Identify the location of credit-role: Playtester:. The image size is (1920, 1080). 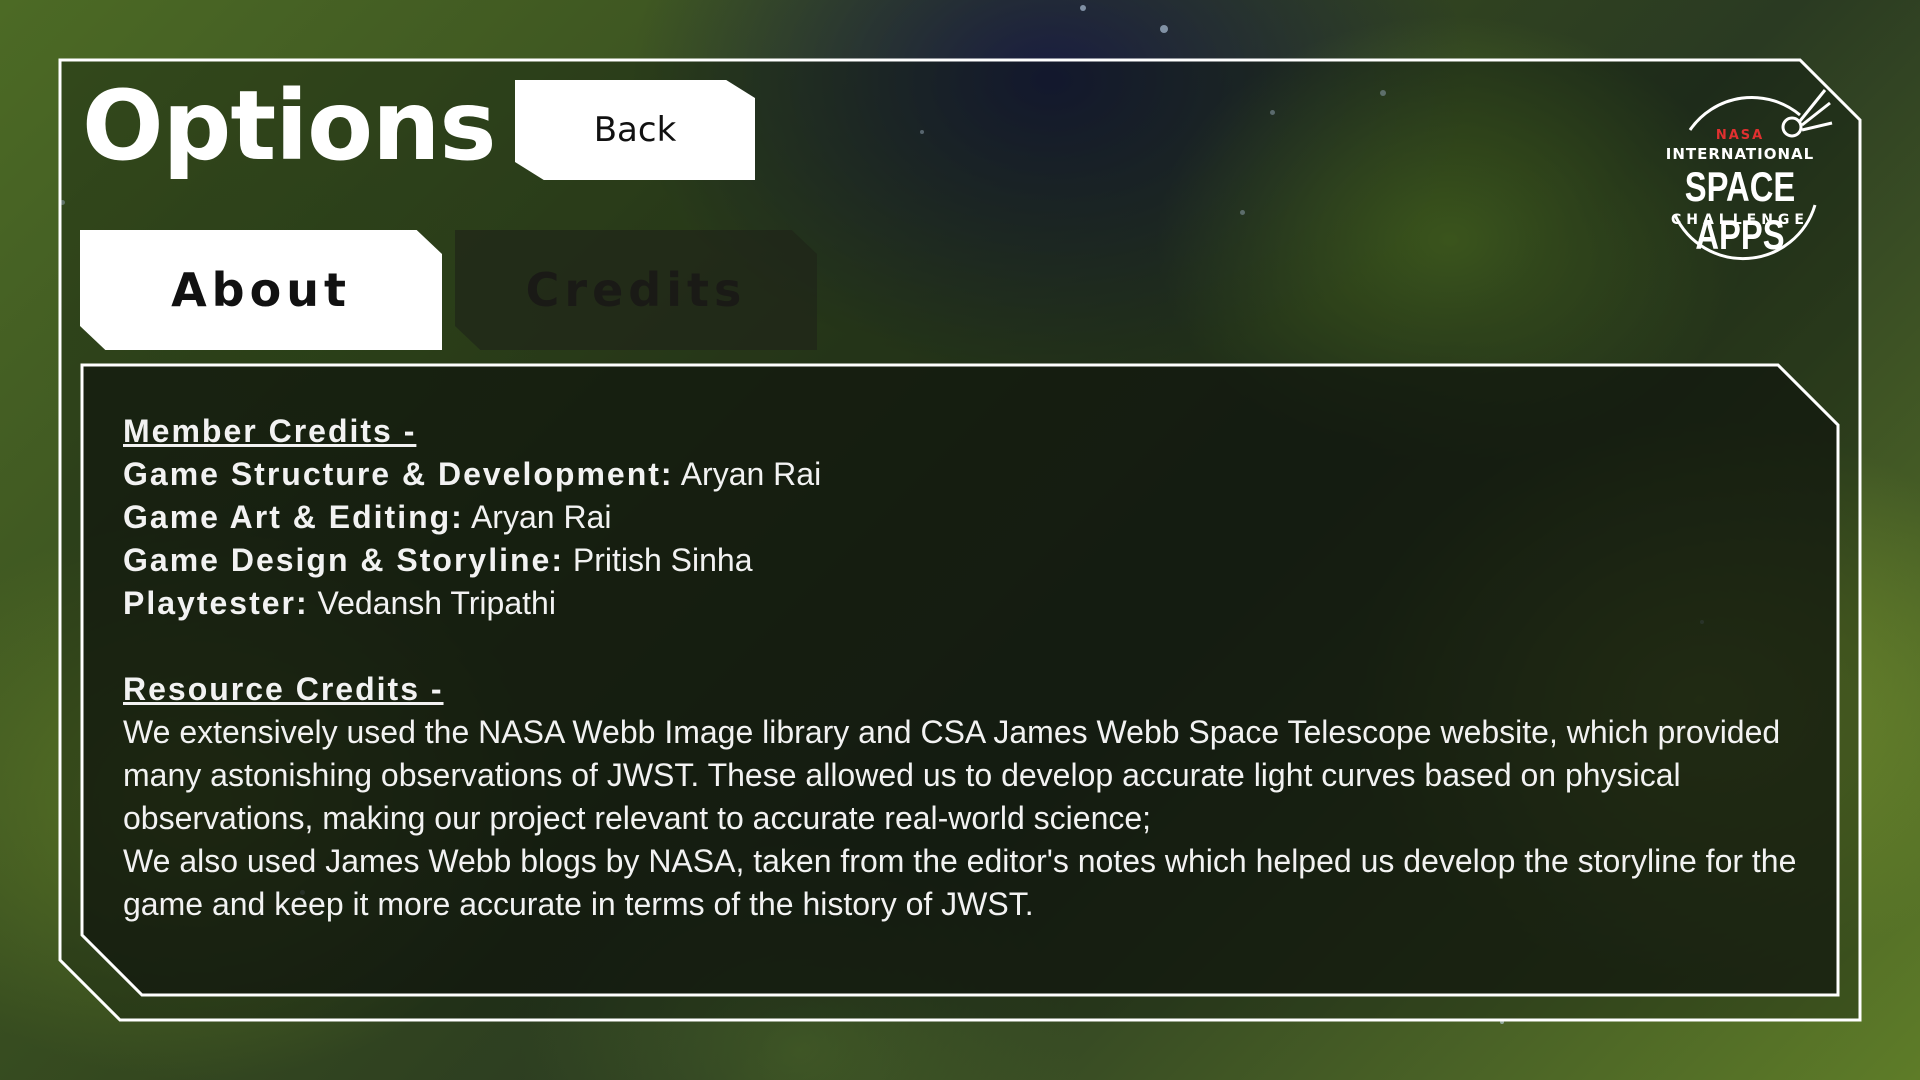
(216, 603).